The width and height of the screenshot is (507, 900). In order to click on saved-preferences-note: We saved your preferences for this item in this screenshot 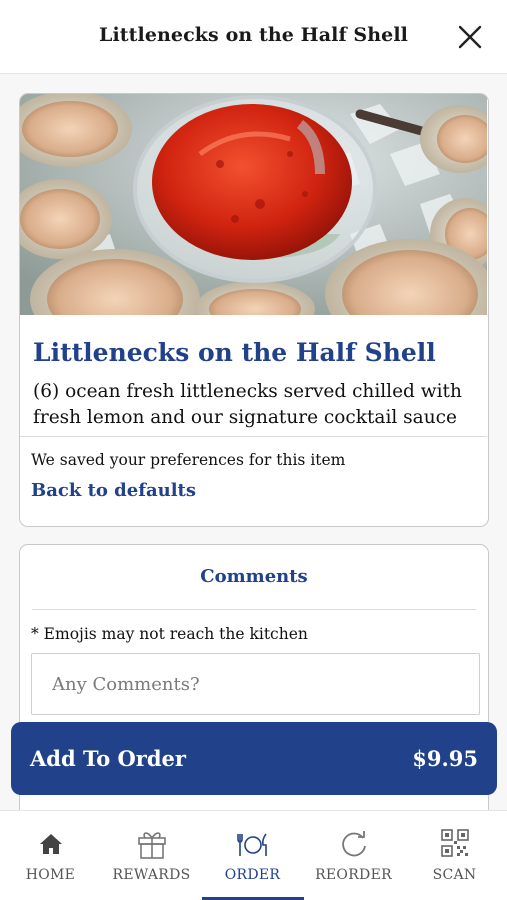, I will do `click(188, 460)`.